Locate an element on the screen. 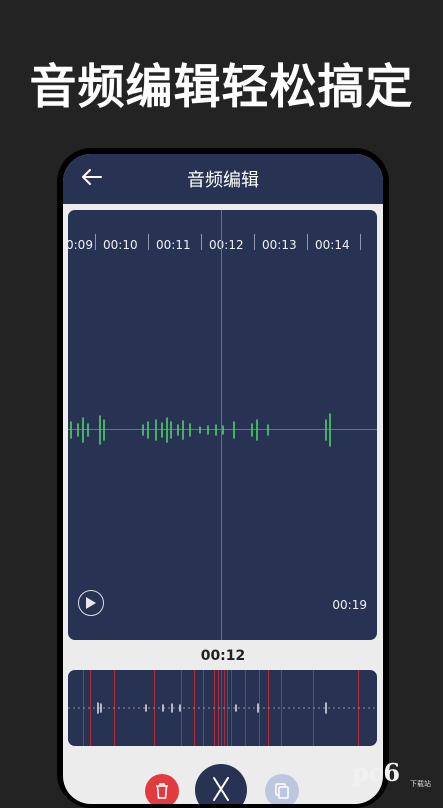 This screenshot has height=808, width=443. timeline-label: 00:13 is located at coordinates (279, 245).